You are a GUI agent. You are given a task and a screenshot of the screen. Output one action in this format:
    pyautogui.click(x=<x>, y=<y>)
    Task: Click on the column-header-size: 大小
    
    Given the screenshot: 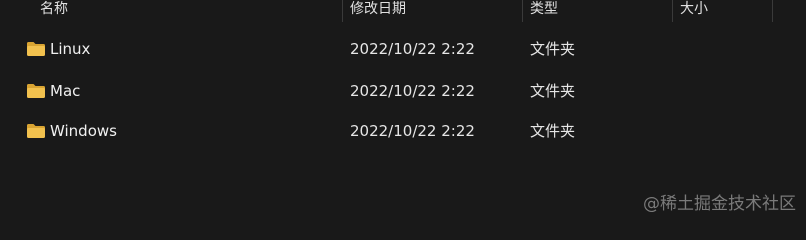 What is the action you would take?
    pyautogui.click(x=723, y=11)
    